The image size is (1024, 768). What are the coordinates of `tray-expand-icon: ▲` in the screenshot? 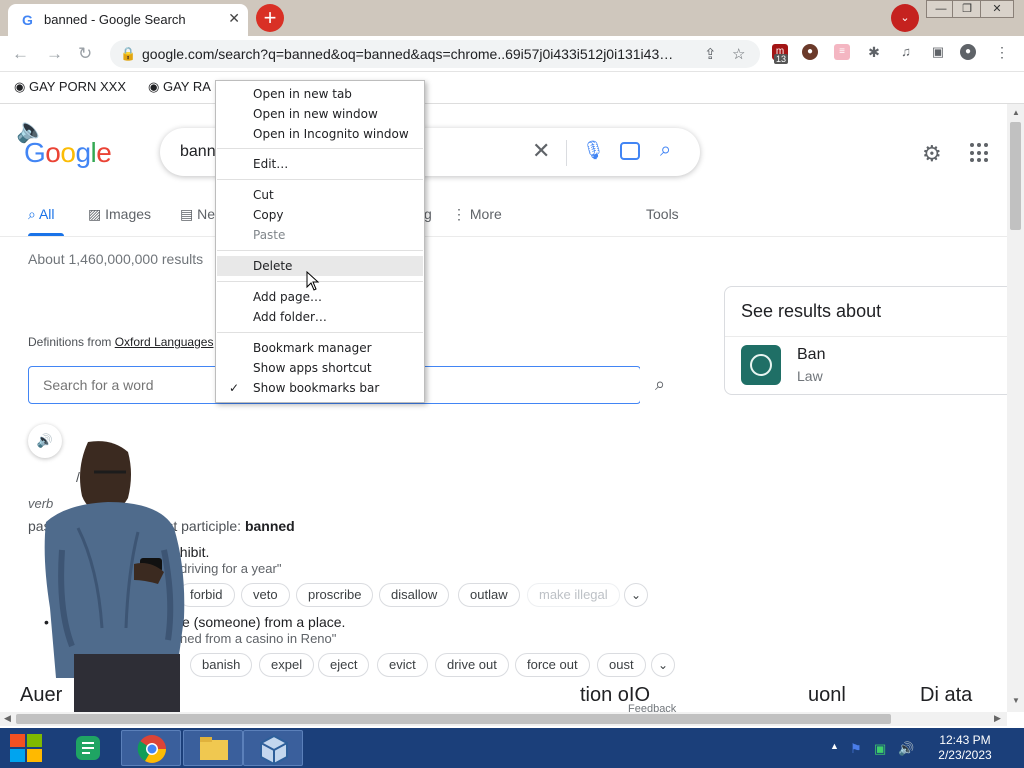 It's located at (834, 746).